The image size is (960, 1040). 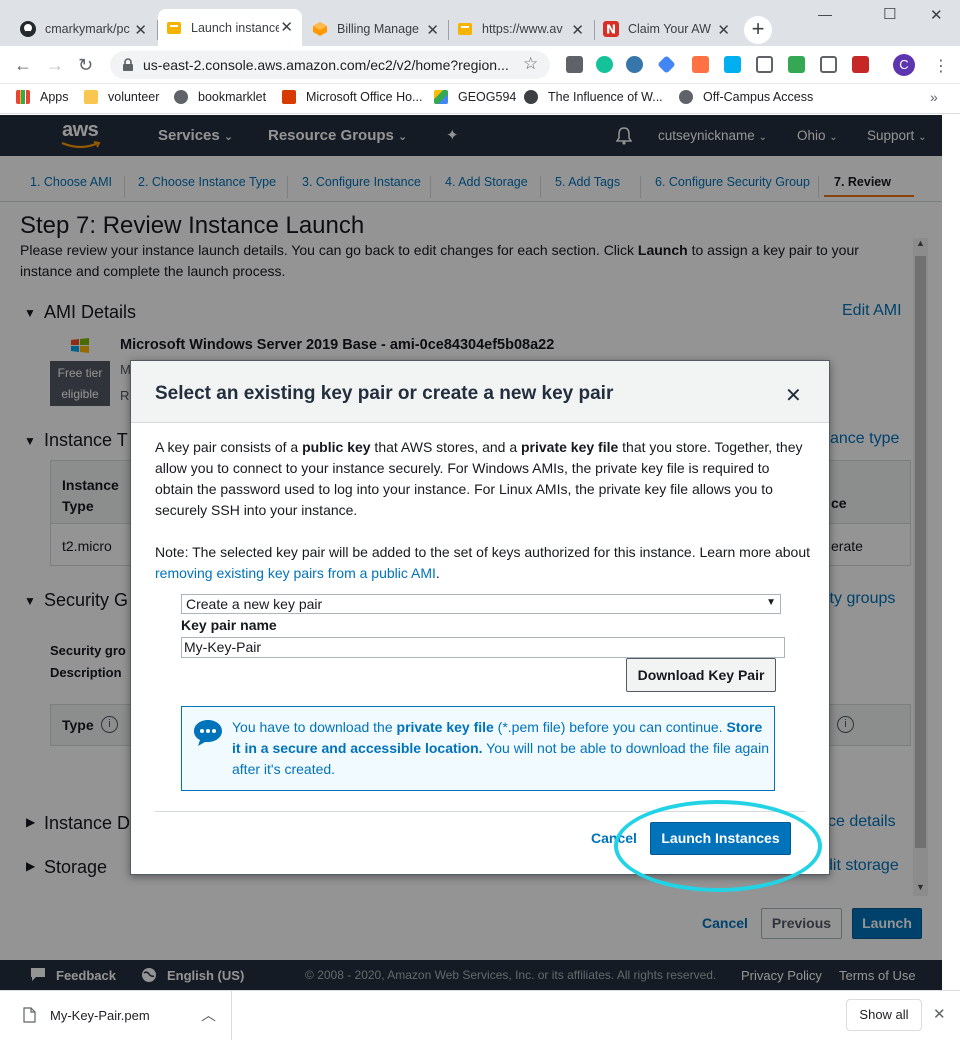 What do you see at coordinates (475, 97) in the screenshot?
I see `bookmark-geog594: GEOG594` at bounding box center [475, 97].